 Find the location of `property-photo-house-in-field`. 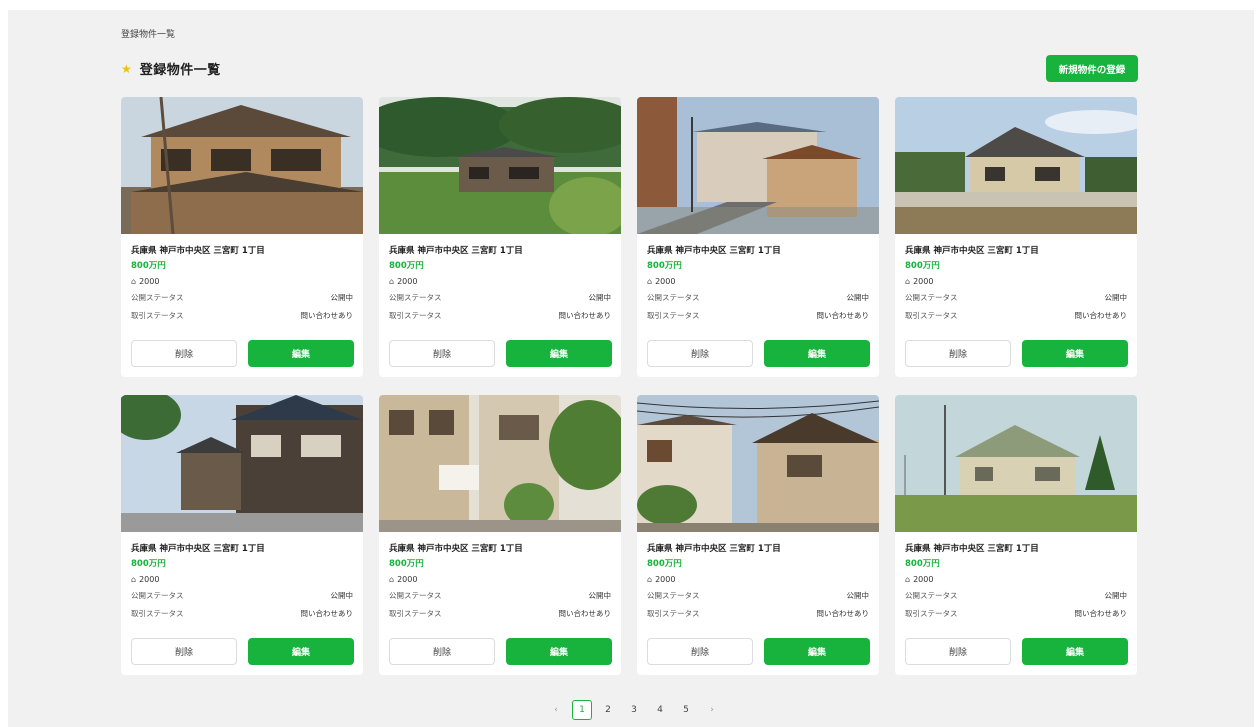

property-photo-house-in-field is located at coordinates (1016, 463).